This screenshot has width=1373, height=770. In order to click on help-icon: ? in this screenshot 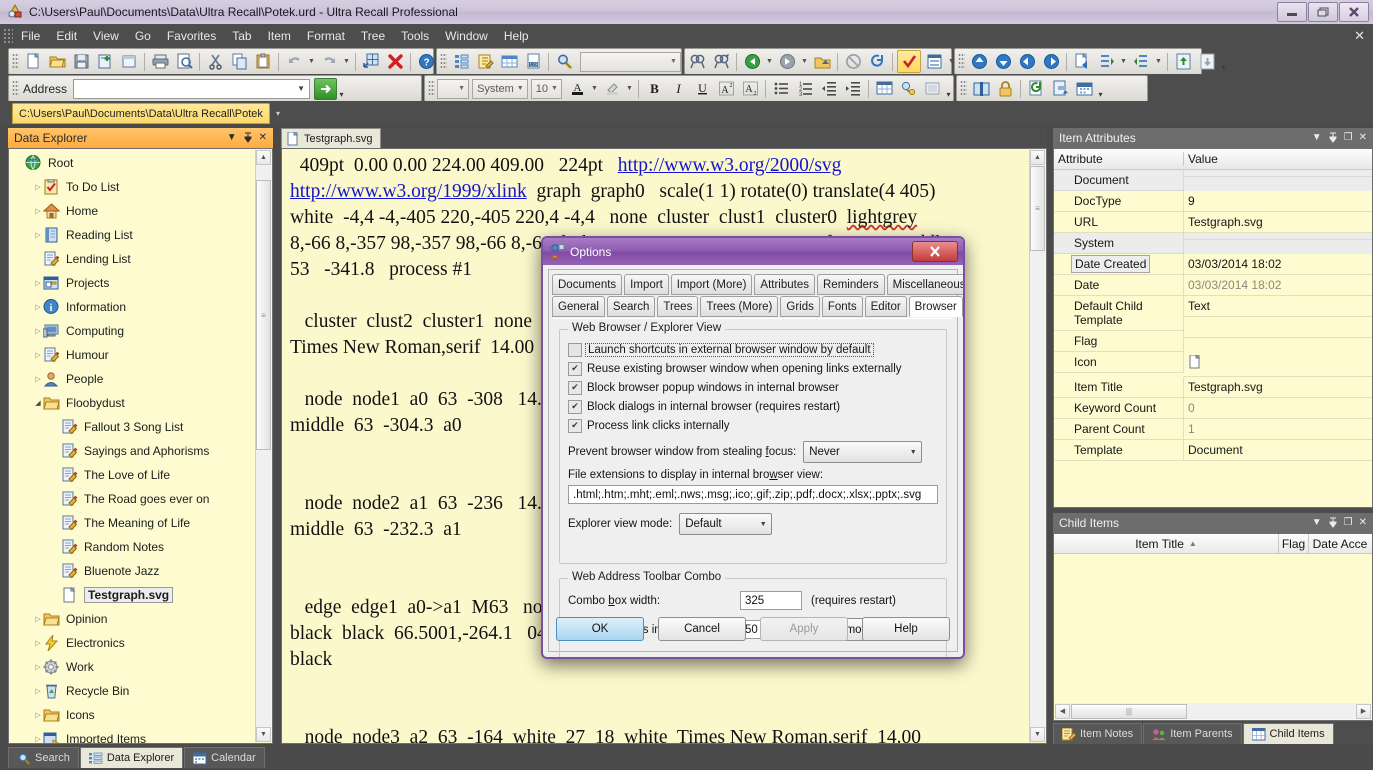, I will do `click(426, 61)`.